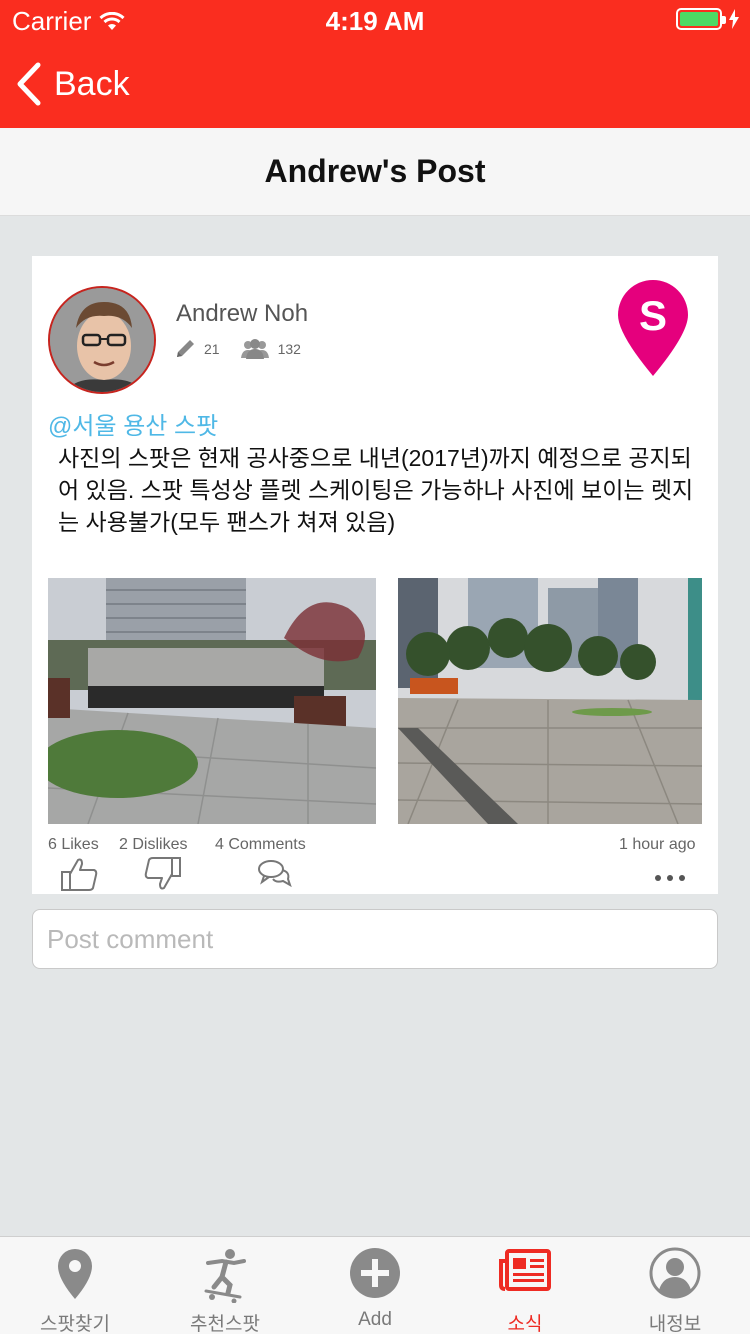 The width and height of the screenshot is (750, 1334). I want to click on tab-label: 스팟찾기, so click(75, 1324).